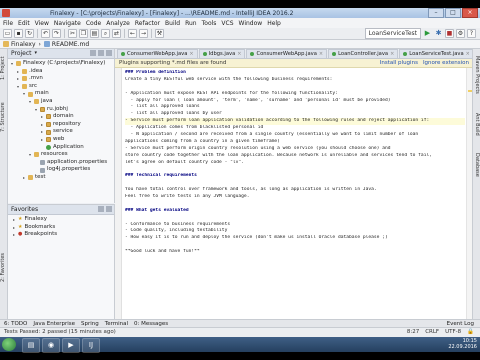 Image resolution: width=480 pixels, height=360 pixels. Describe the element at coordinates (61, 72) in the screenshot. I see `tree-node: ▸ .idea` at that location.